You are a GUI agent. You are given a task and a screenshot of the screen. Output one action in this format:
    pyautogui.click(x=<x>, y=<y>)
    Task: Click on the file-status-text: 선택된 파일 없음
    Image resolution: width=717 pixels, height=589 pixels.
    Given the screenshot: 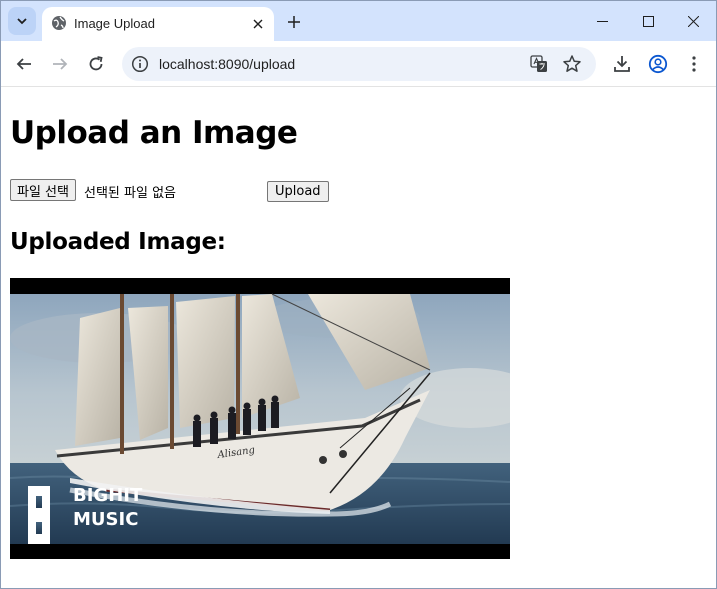 What is the action you would take?
    pyautogui.click(x=130, y=193)
    